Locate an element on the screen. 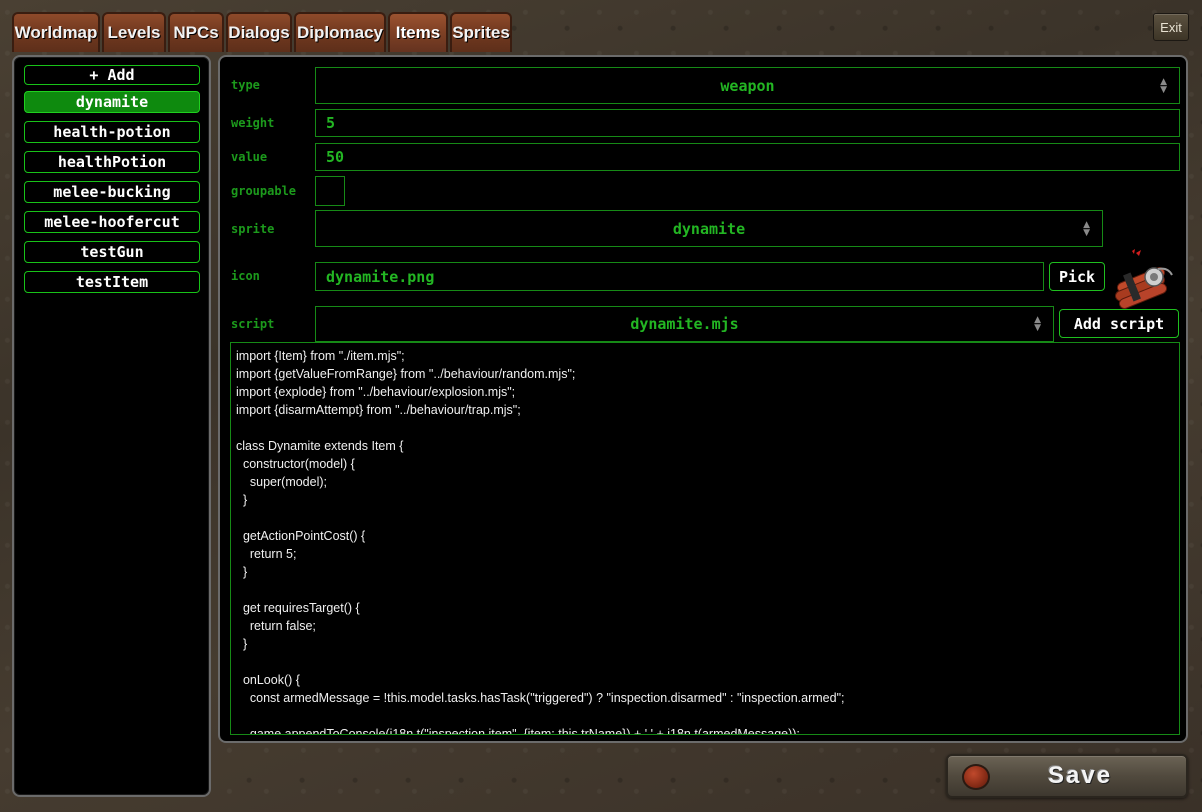 The image size is (1202, 812). list-item: health-potion is located at coordinates (112, 132).